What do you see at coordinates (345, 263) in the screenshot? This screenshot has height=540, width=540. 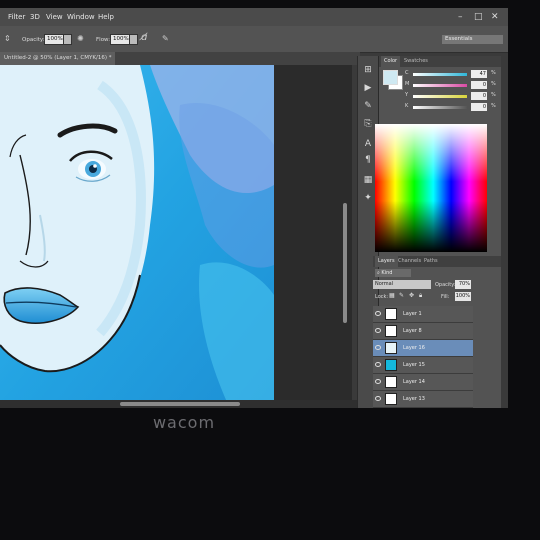 I see `vertical-scrollbar` at bounding box center [345, 263].